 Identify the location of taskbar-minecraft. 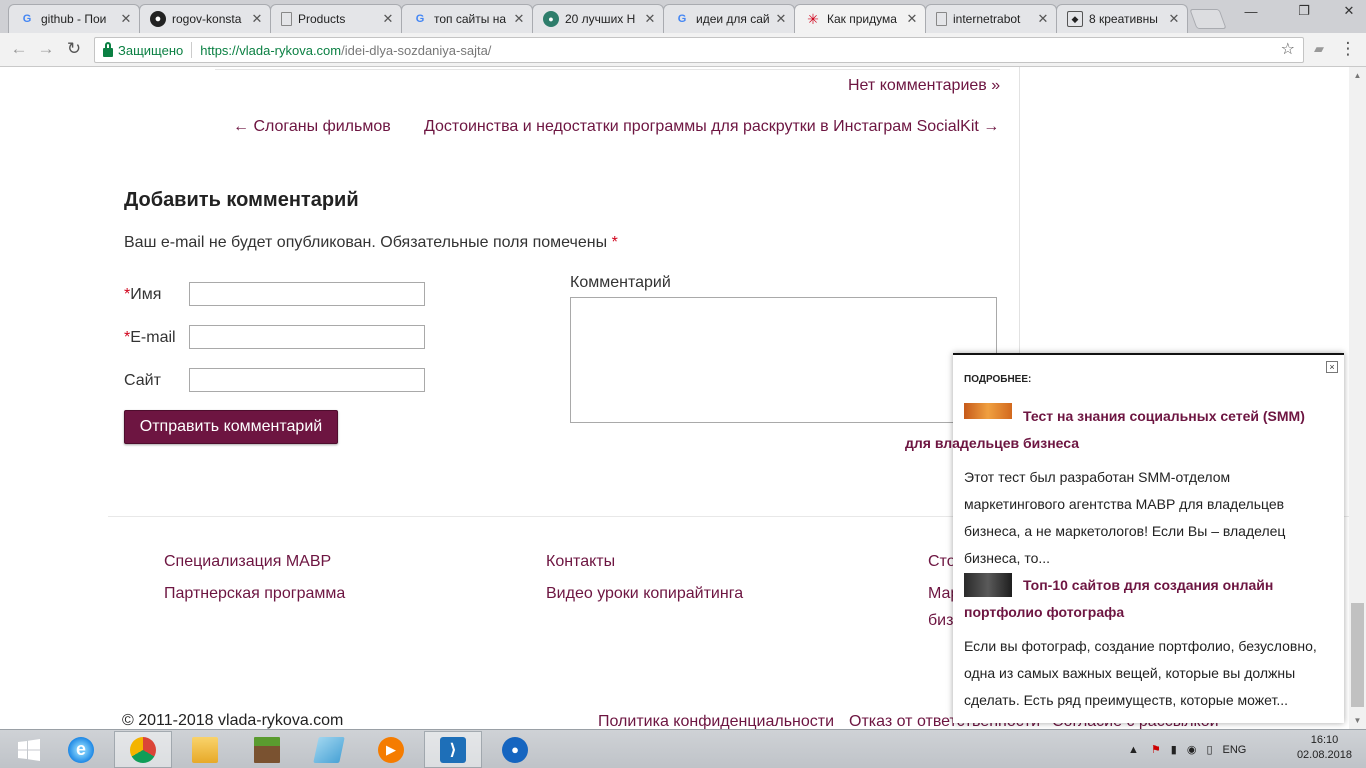
(267, 749).